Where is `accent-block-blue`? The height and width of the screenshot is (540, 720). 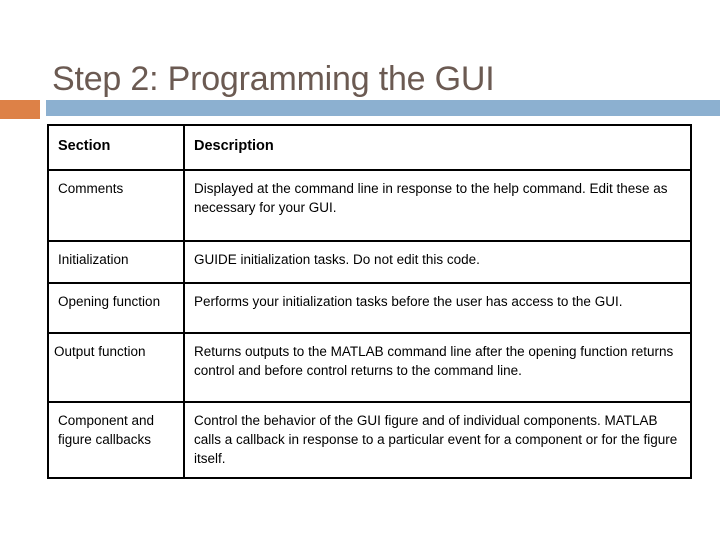 accent-block-blue is located at coordinates (383, 108).